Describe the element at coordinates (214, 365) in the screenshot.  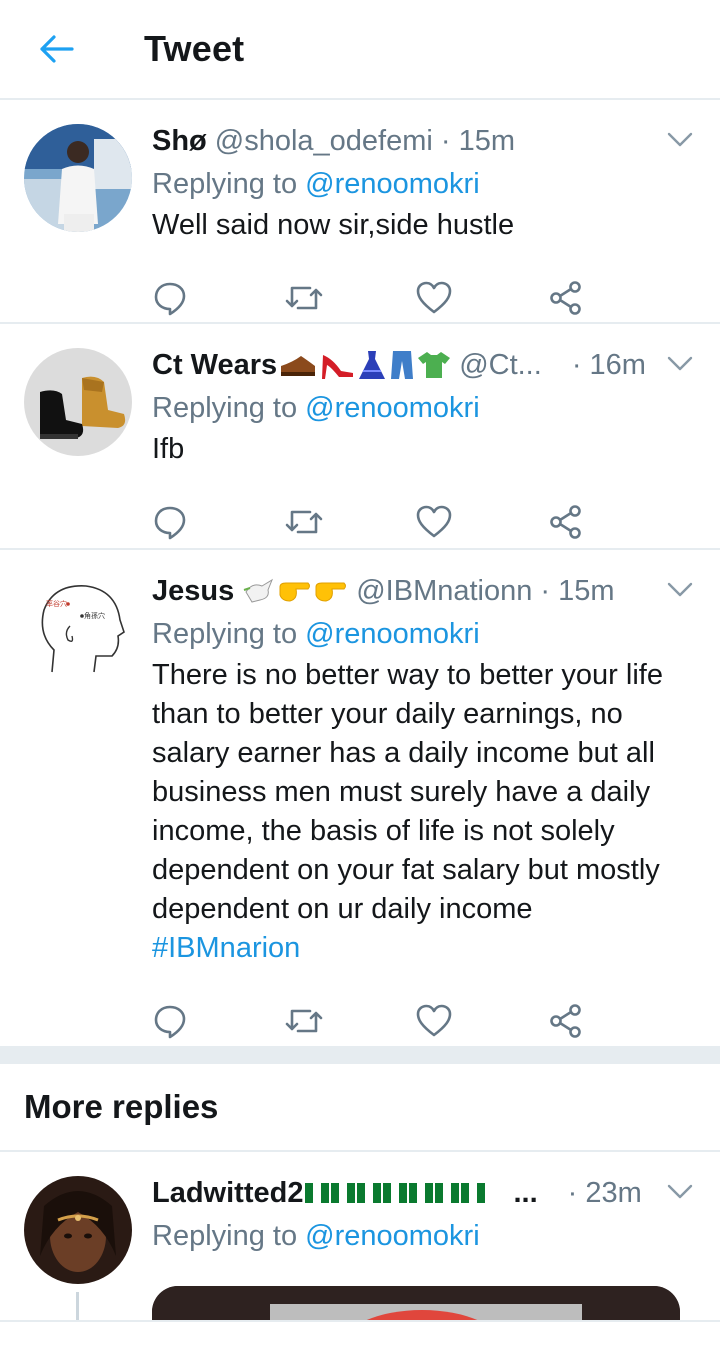
I see `display-name: Ct Wears` at that location.